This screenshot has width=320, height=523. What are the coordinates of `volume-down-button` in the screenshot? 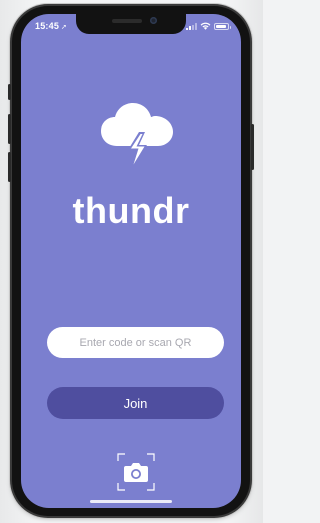 It's located at (9, 167).